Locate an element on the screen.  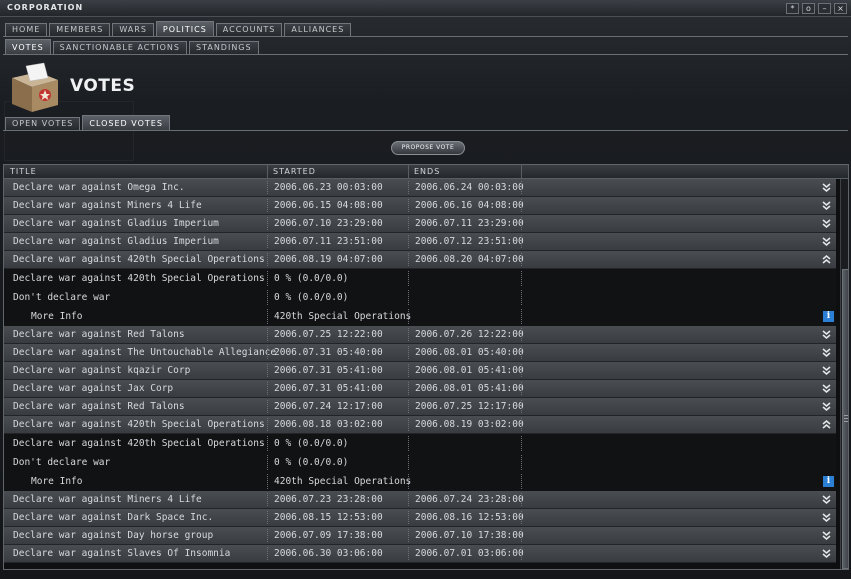
option-label: Don't declare war is located at coordinates (62, 297).